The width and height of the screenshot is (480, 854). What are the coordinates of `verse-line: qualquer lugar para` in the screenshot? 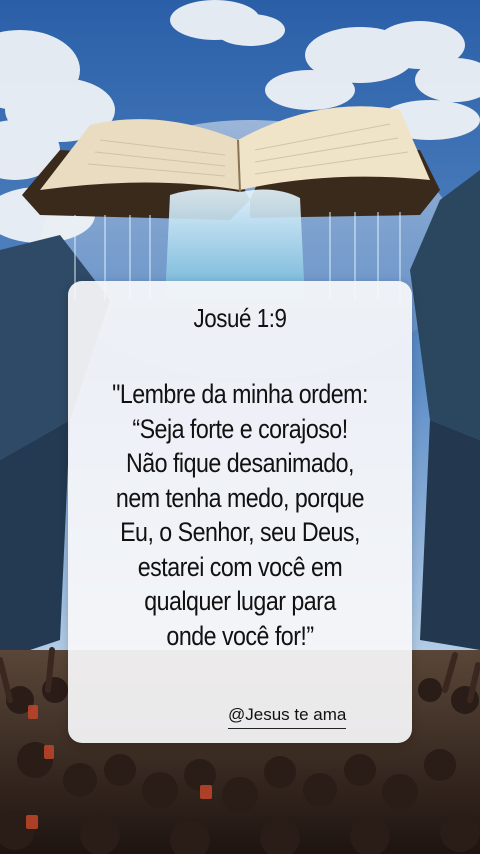 It's located at (240, 601).